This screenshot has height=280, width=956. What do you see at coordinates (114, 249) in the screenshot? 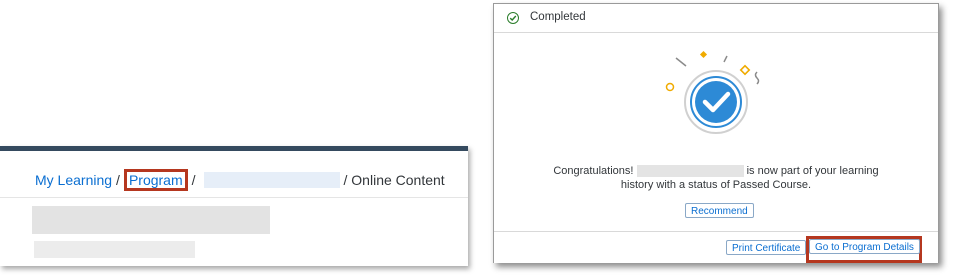
I see `redacted-subtitle-placeholder` at bounding box center [114, 249].